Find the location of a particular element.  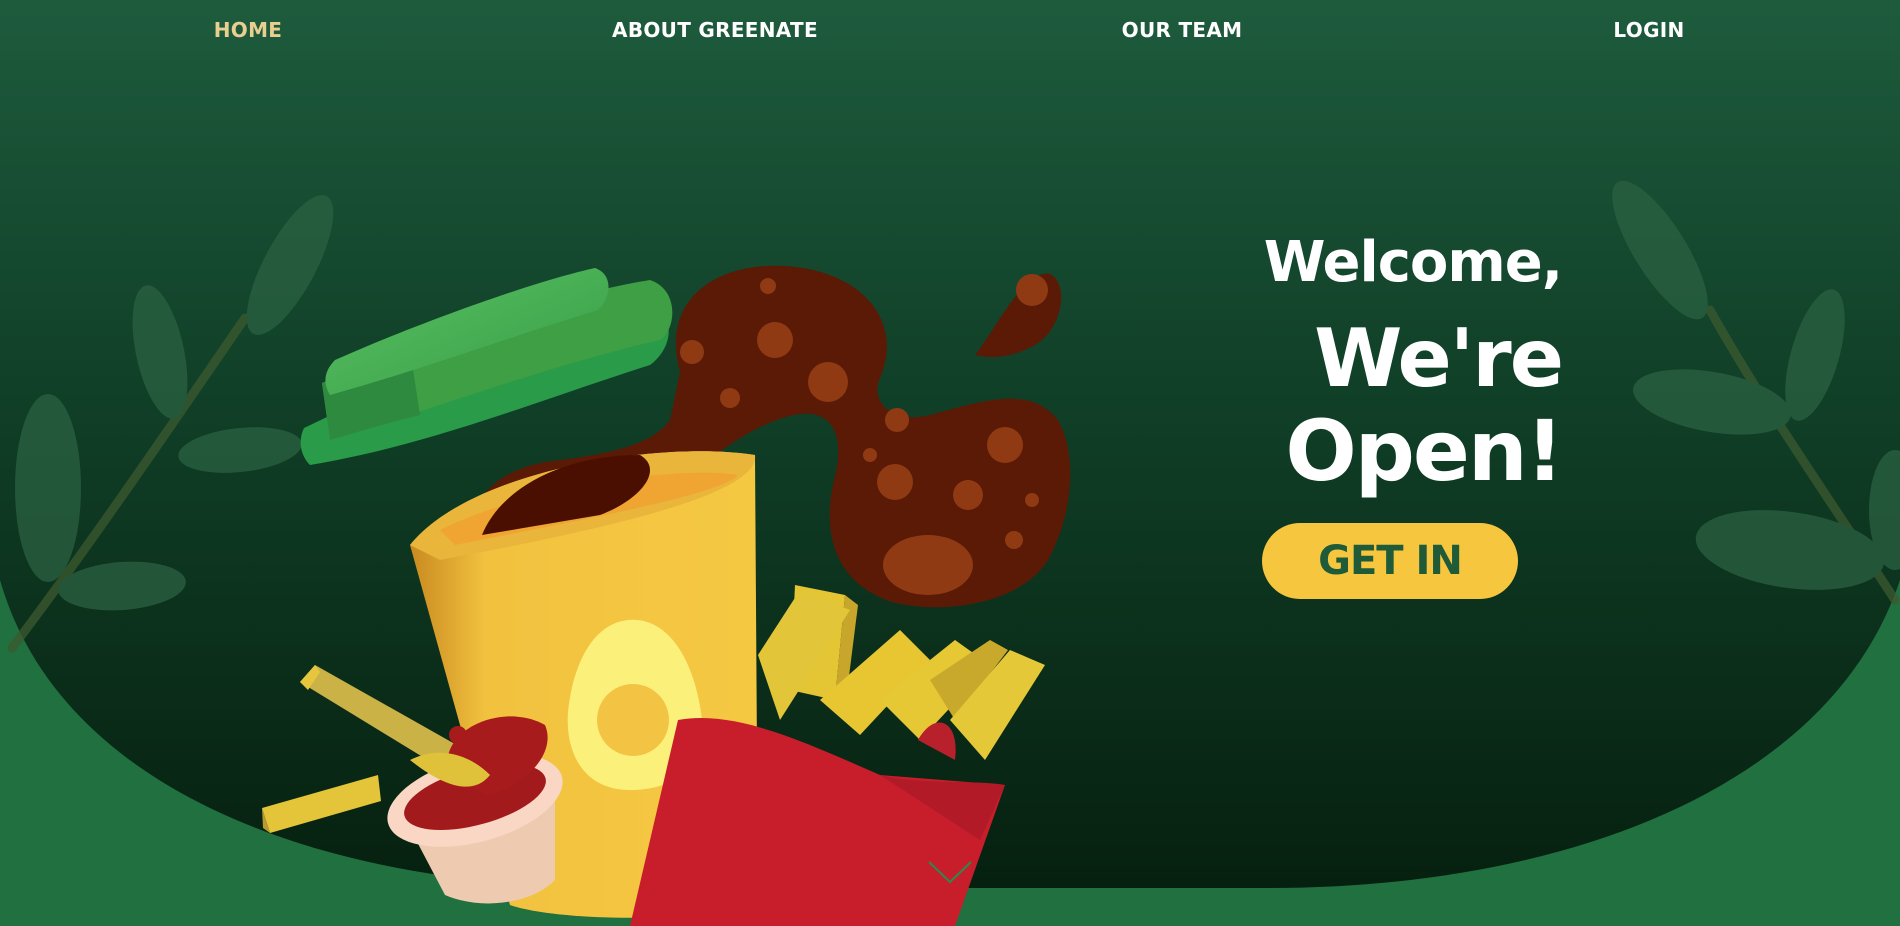

nav-about-greenate: ABOUT GREENATE is located at coordinates (715, 30).